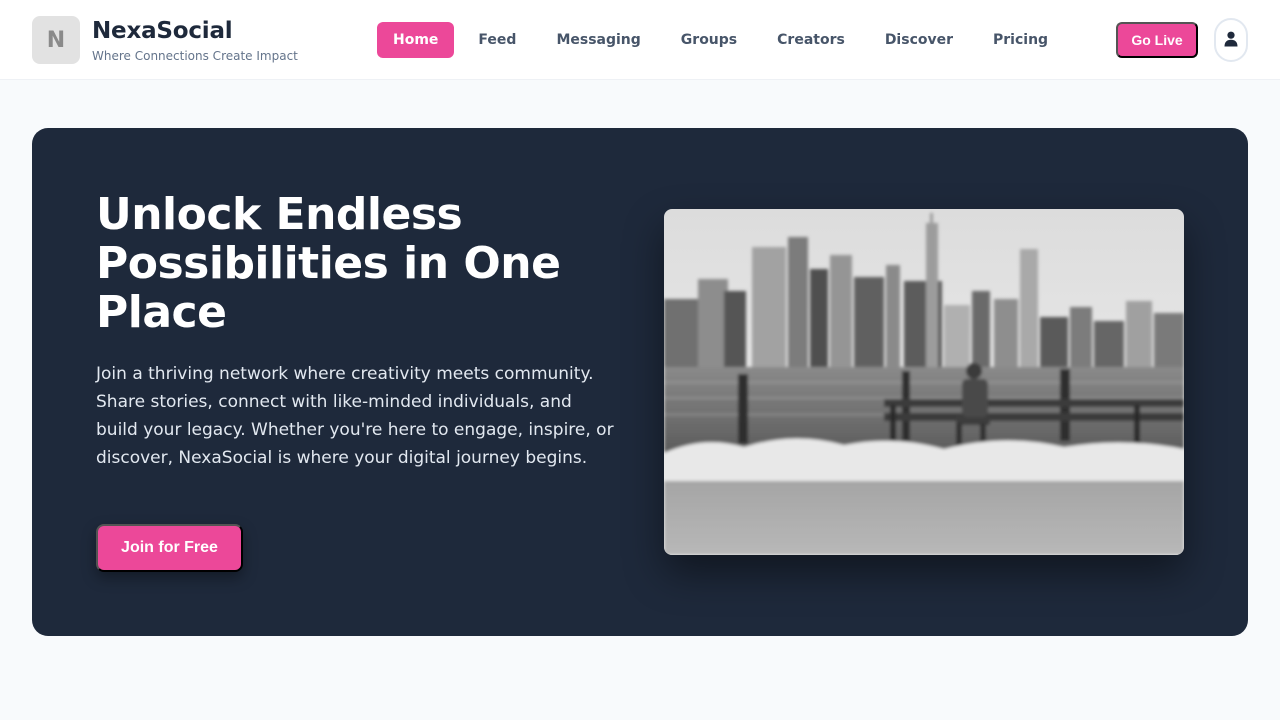 Image resolution: width=1280 pixels, height=720 pixels. What do you see at coordinates (416, 40) in the screenshot?
I see `nav-item-home: Home` at bounding box center [416, 40].